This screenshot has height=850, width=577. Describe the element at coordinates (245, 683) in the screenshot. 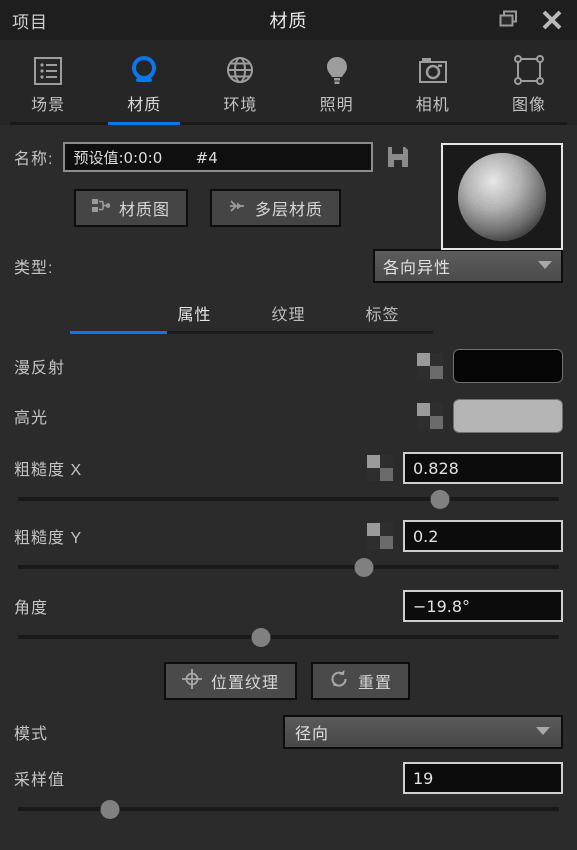

I see `position-texture-label: 位置纹理` at that location.